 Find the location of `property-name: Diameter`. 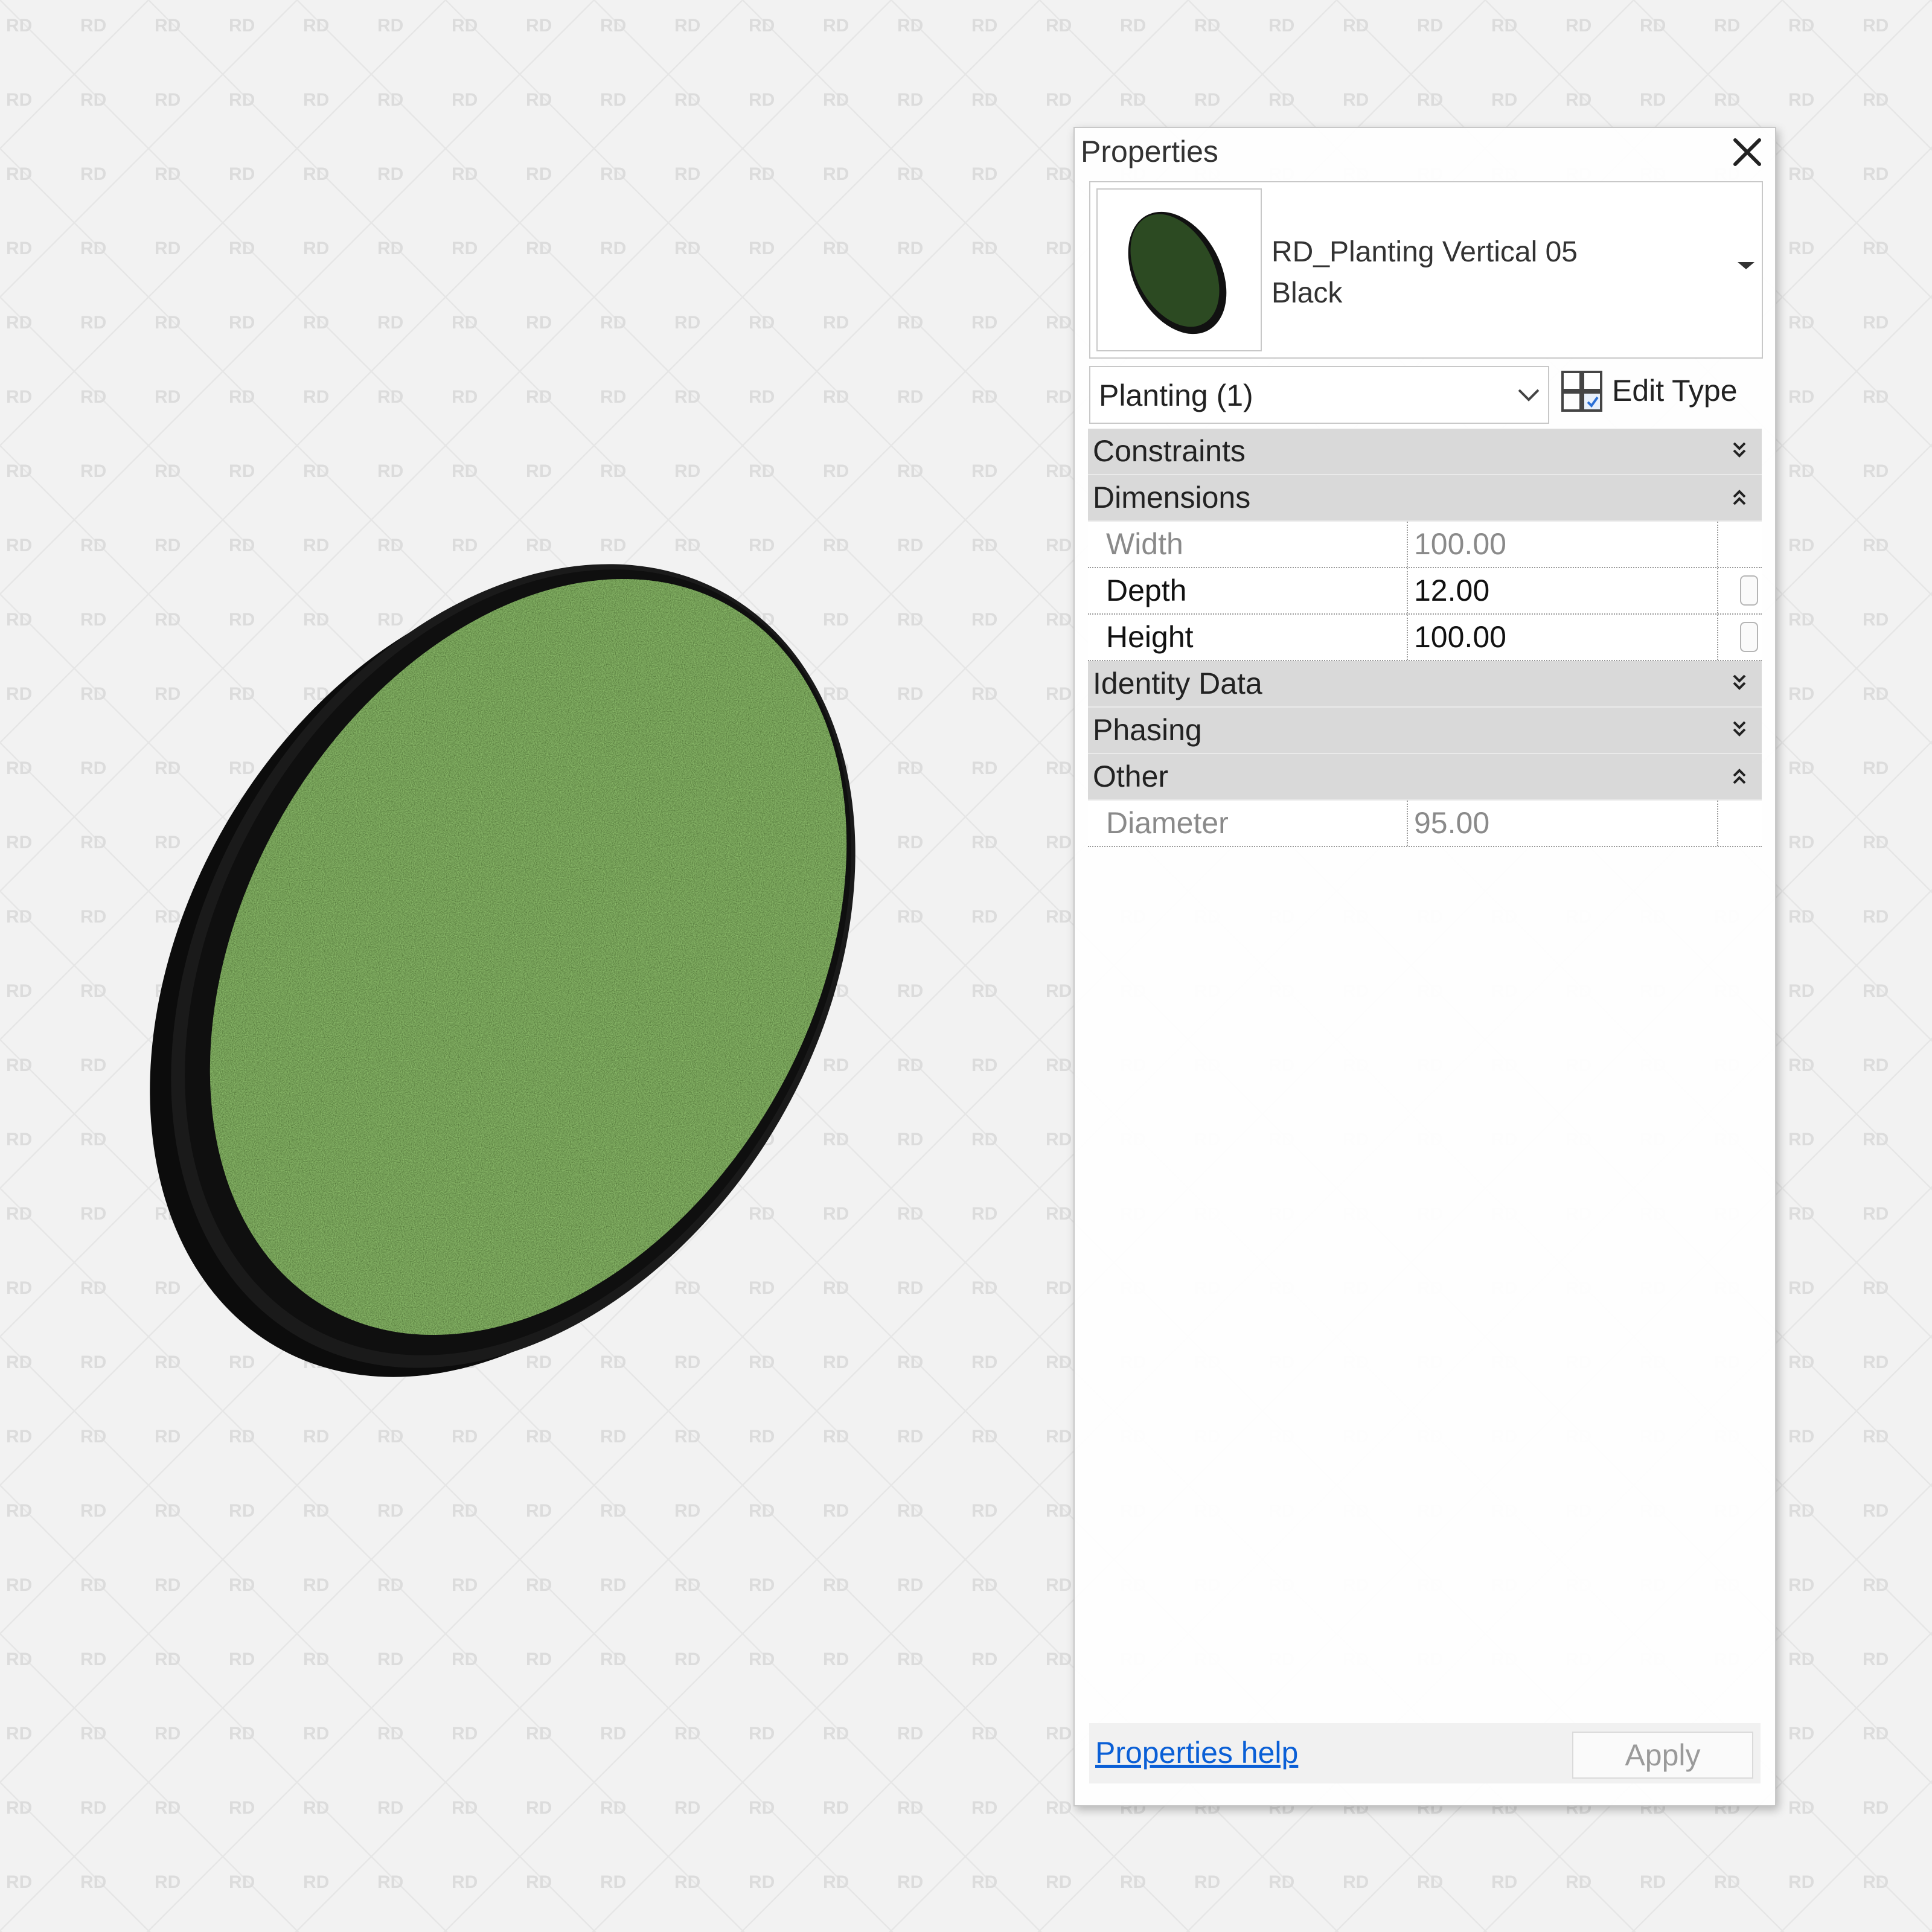

property-name: Diameter is located at coordinates (1167, 823).